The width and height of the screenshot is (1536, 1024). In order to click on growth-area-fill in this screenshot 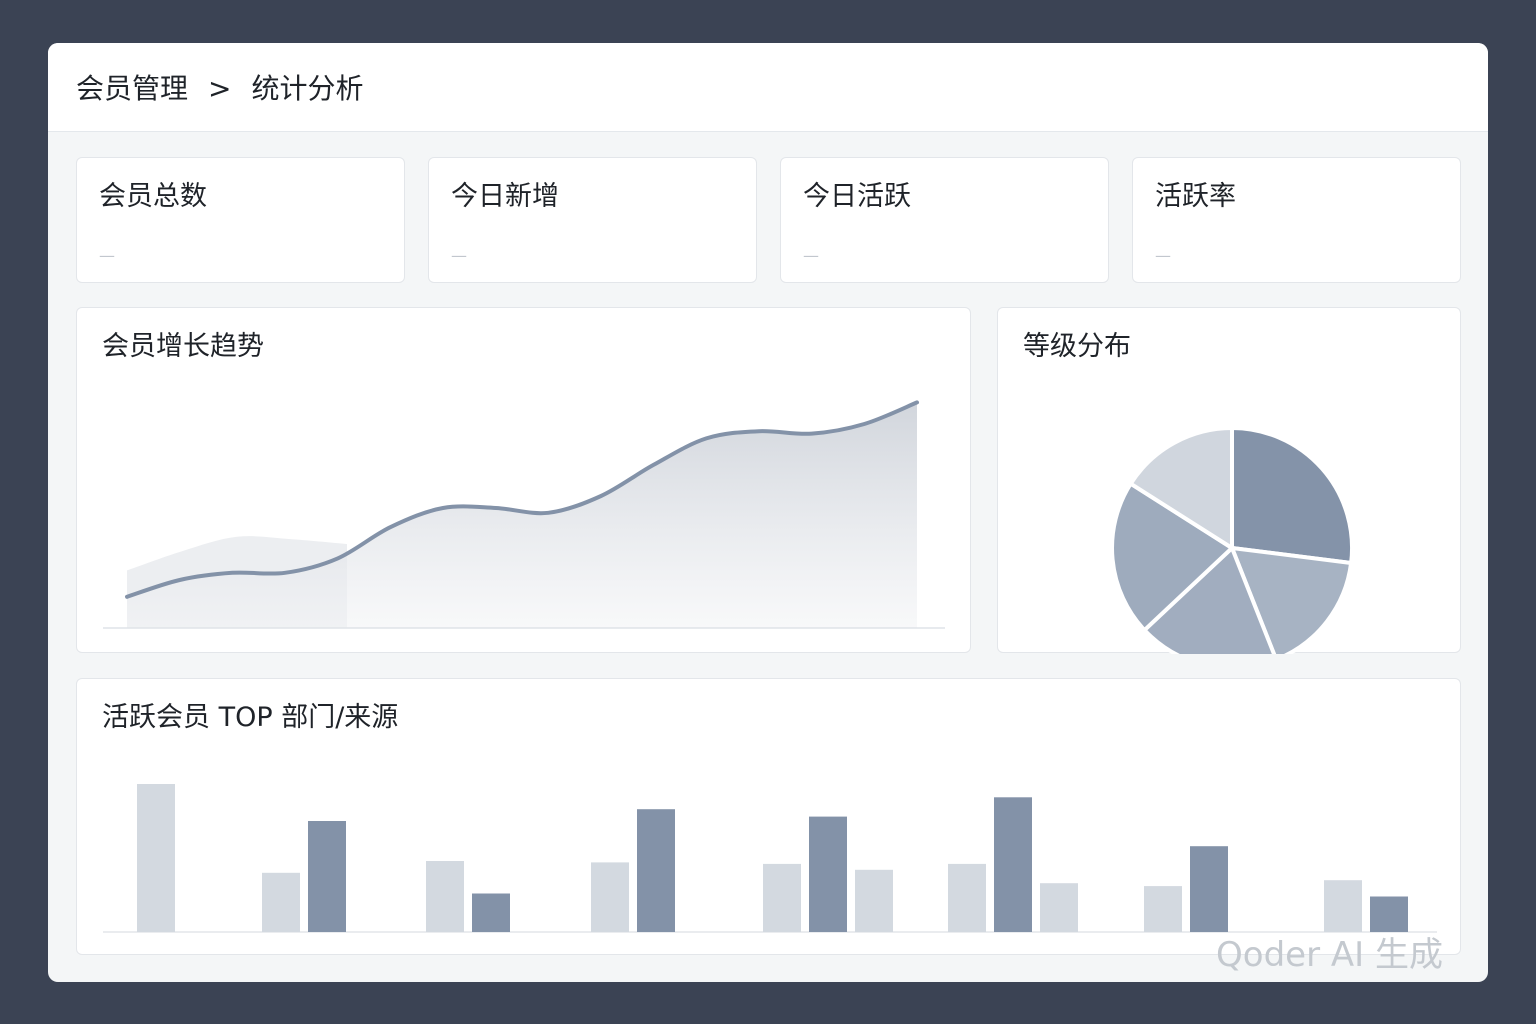, I will do `click(522, 515)`.